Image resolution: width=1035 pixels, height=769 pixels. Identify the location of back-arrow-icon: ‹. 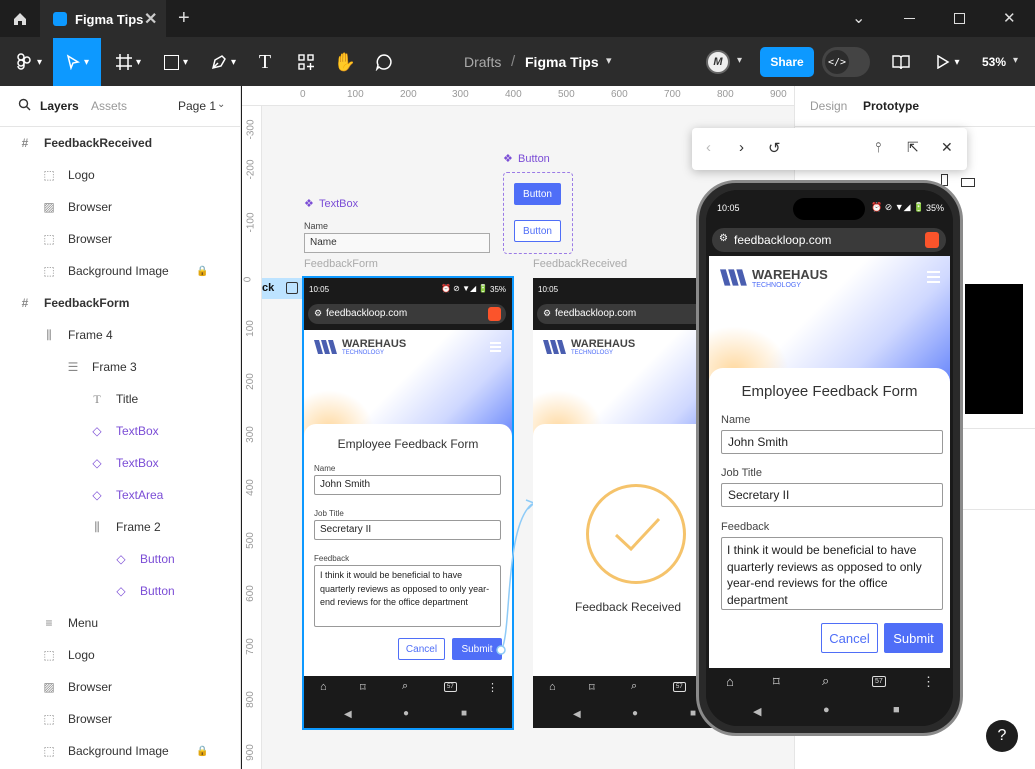
(708, 147).